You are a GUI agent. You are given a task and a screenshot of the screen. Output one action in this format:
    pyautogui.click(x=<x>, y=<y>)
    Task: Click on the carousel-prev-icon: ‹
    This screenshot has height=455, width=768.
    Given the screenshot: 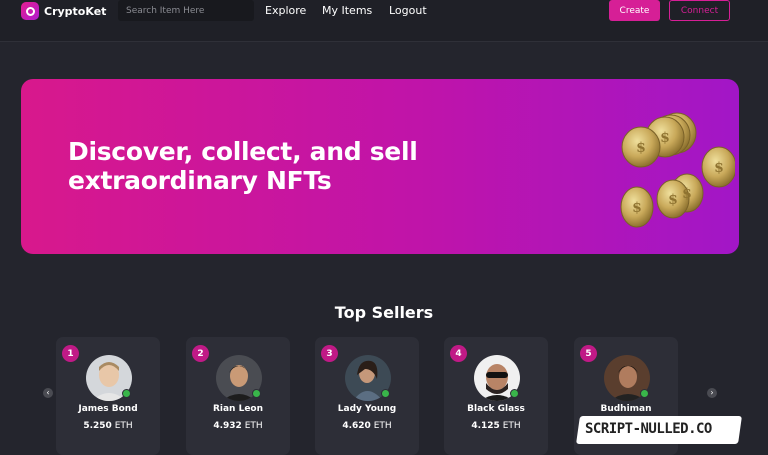 What is the action you would take?
    pyautogui.click(x=48, y=393)
    